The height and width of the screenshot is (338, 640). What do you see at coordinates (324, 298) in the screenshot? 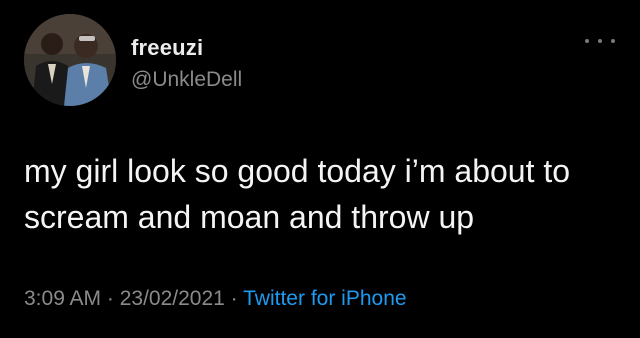
I see `tweet-source-link: Twitter for iPhone` at bounding box center [324, 298].